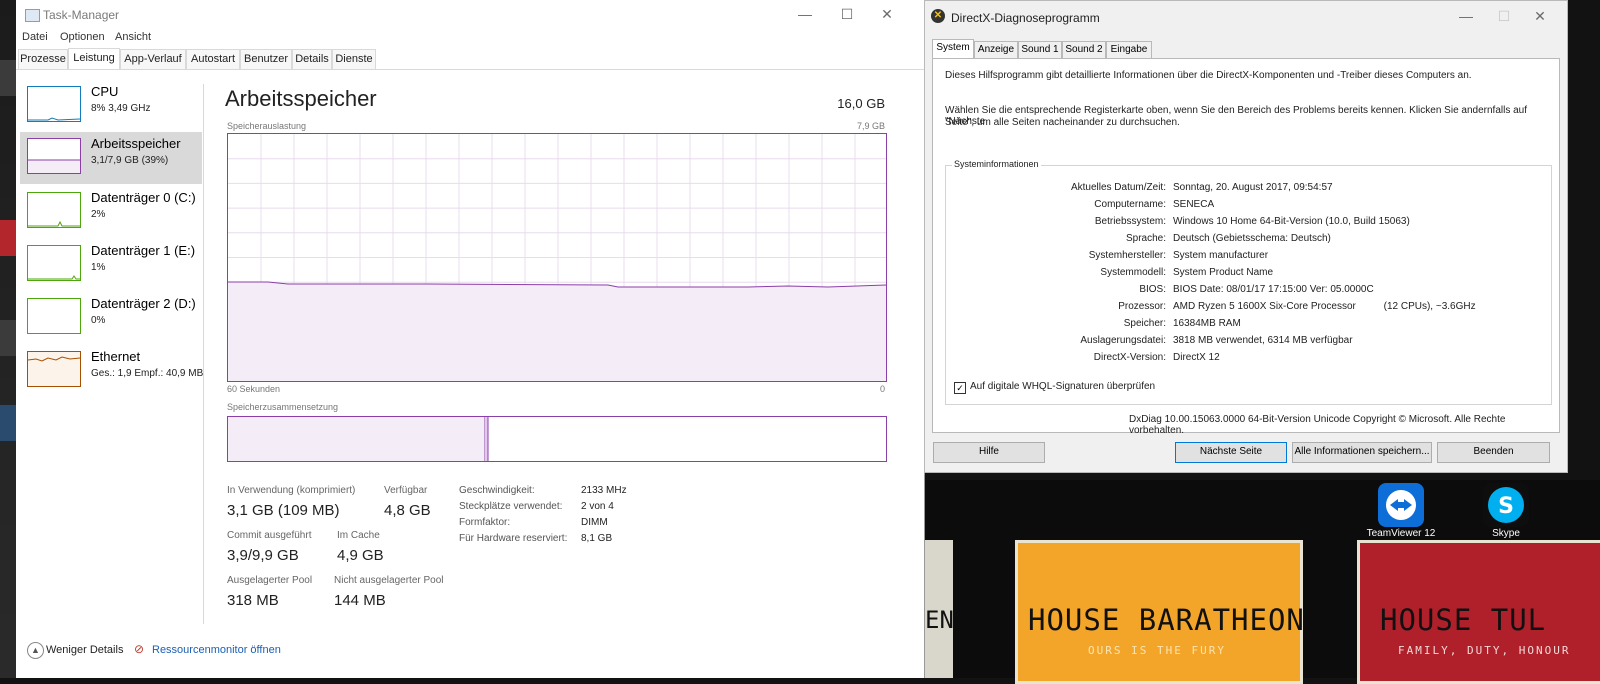 This screenshot has width=1600, height=684. Describe the element at coordinates (1252, 238) in the screenshot. I see `info-value: Deutsch (Gebietsschema: Deutsch)` at that location.